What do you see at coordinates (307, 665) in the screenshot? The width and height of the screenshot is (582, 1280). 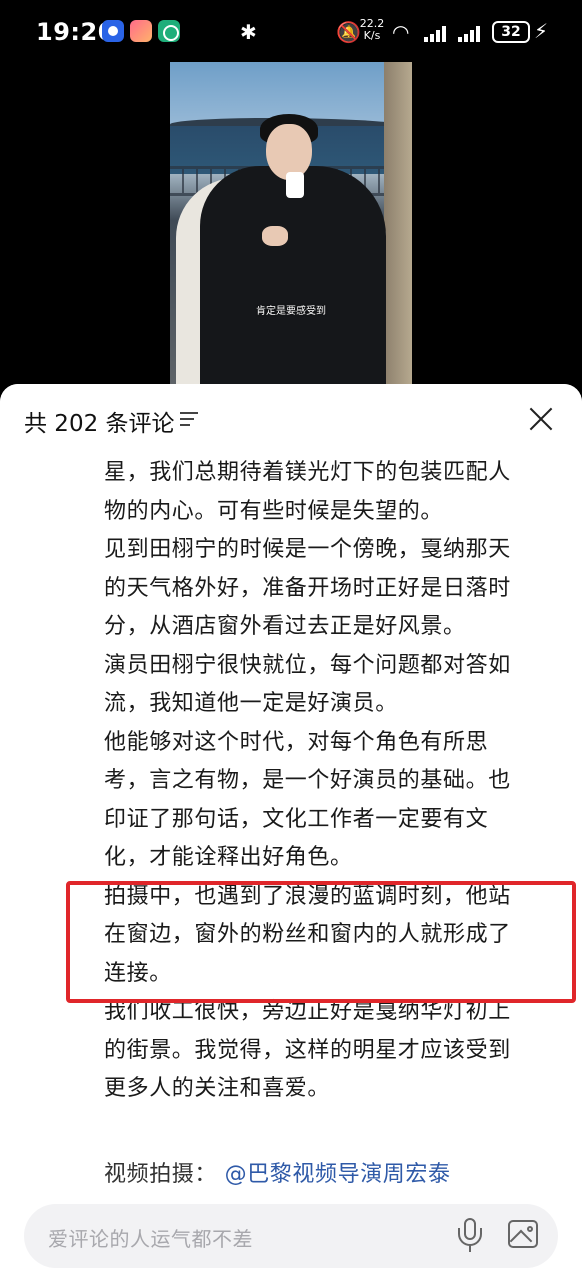 I see `comment-line: 演员田栩宁很快就位，每个问题都对答如` at bounding box center [307, 665].